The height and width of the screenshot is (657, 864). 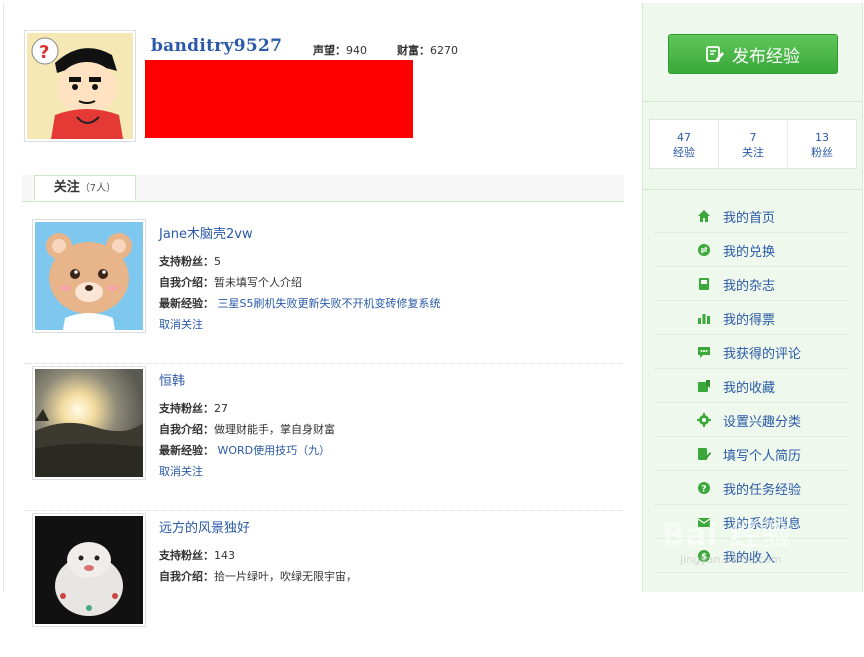 What do you see at coordinates (204, 526) in the screenshot?
I see `follow-name: 远方的风景独好` at bounding box center [204, 526].